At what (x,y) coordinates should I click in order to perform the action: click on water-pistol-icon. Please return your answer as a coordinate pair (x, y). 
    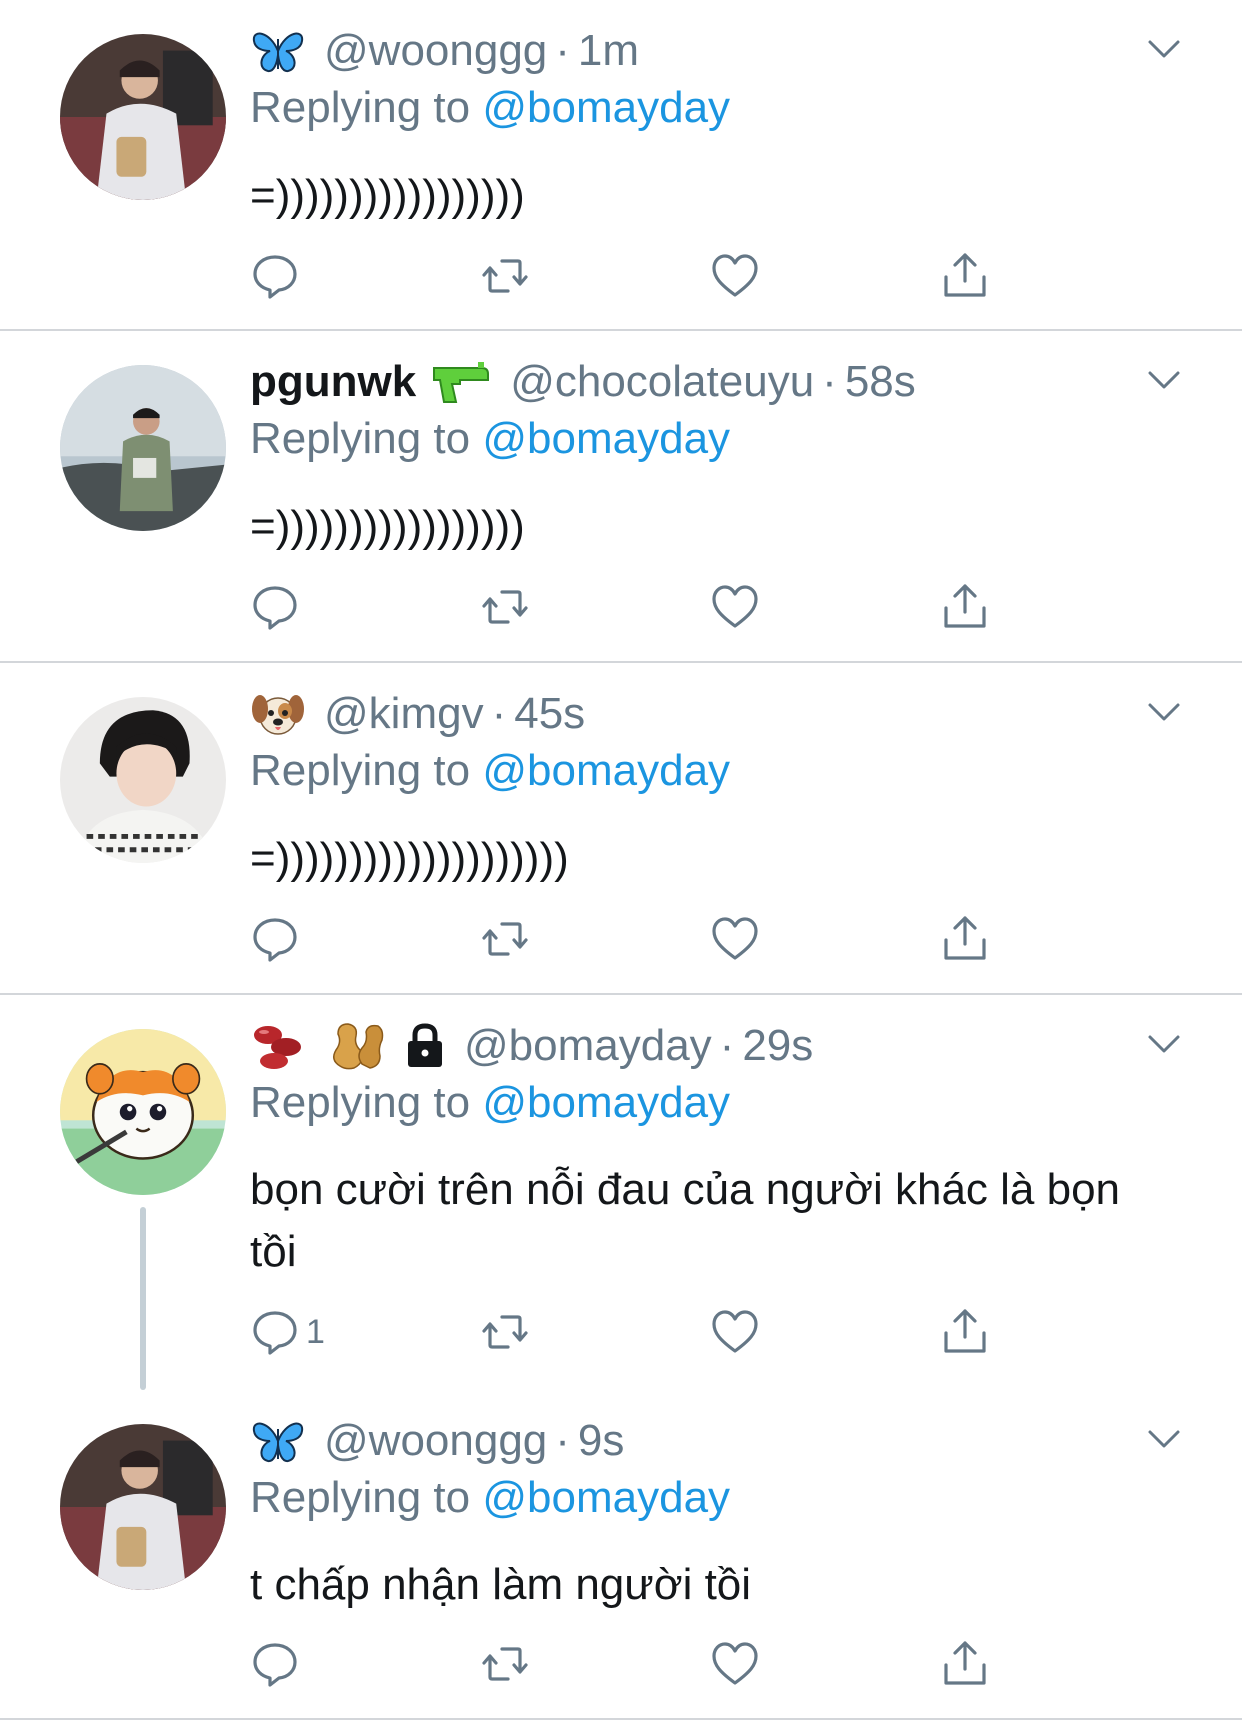
    Looking at the image, I should click on (461, 382).